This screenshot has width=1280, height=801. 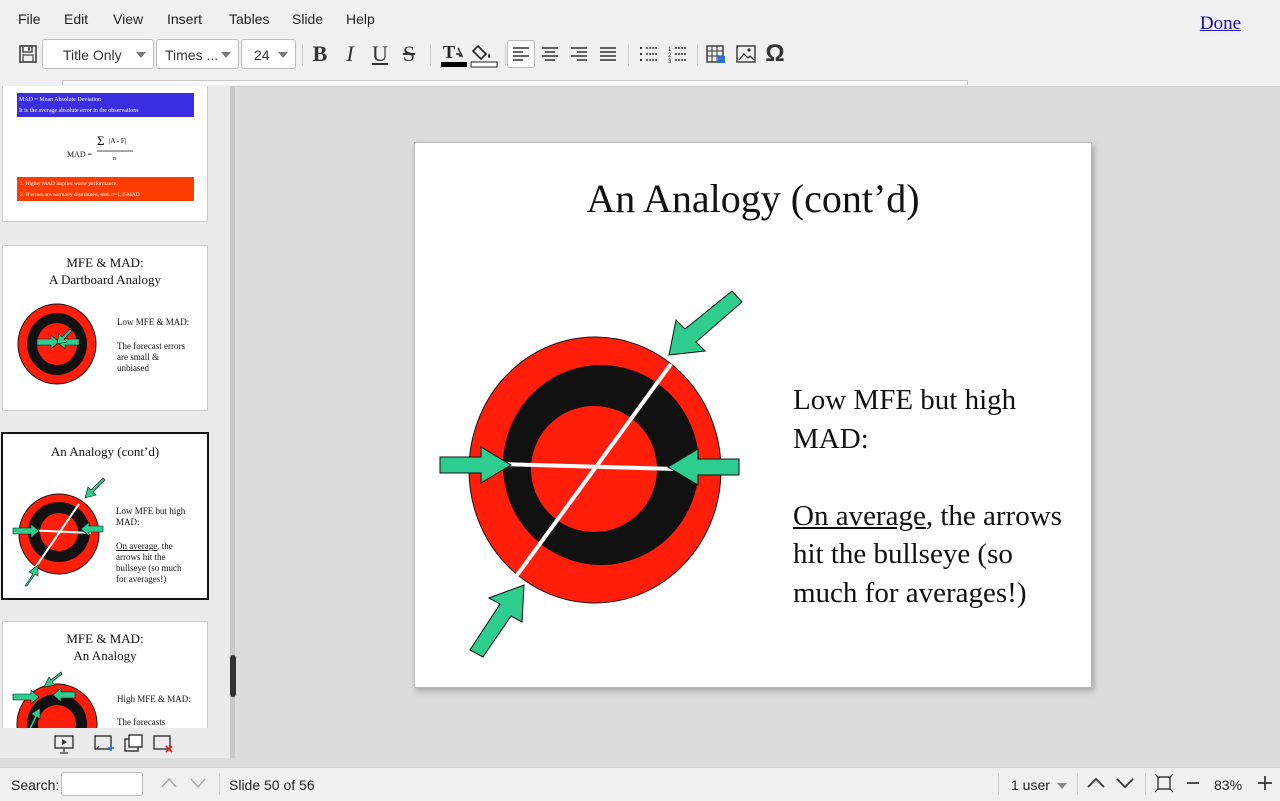 I want to click on search-label: Search:, so click(x=35, y=785).